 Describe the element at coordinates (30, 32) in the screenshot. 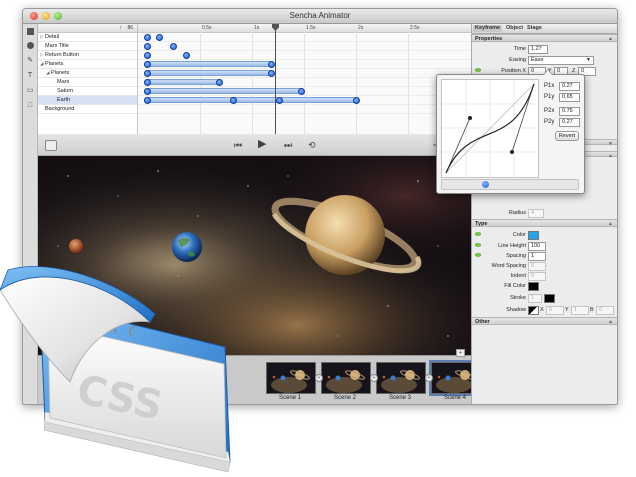

I see `rectangle-tool-icon` at that location.